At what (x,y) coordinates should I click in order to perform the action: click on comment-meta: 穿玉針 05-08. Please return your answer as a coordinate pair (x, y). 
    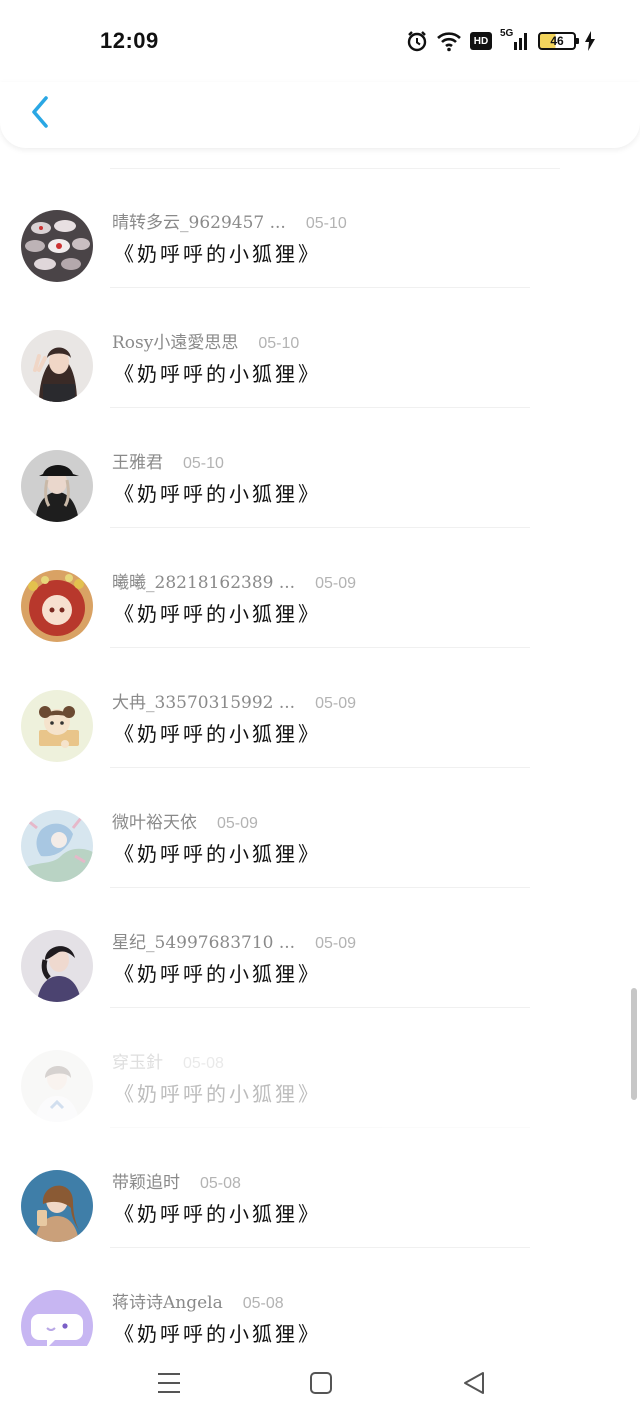
    Looking at the image, I should click on (168, 1060).